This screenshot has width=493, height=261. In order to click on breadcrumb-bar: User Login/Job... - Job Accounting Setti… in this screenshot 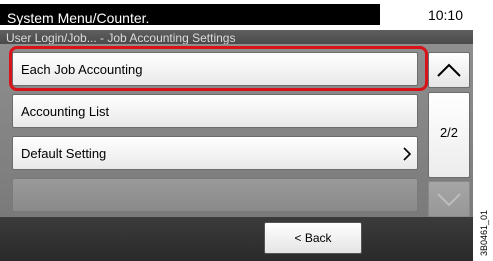, I will do `click(236, 37)`.